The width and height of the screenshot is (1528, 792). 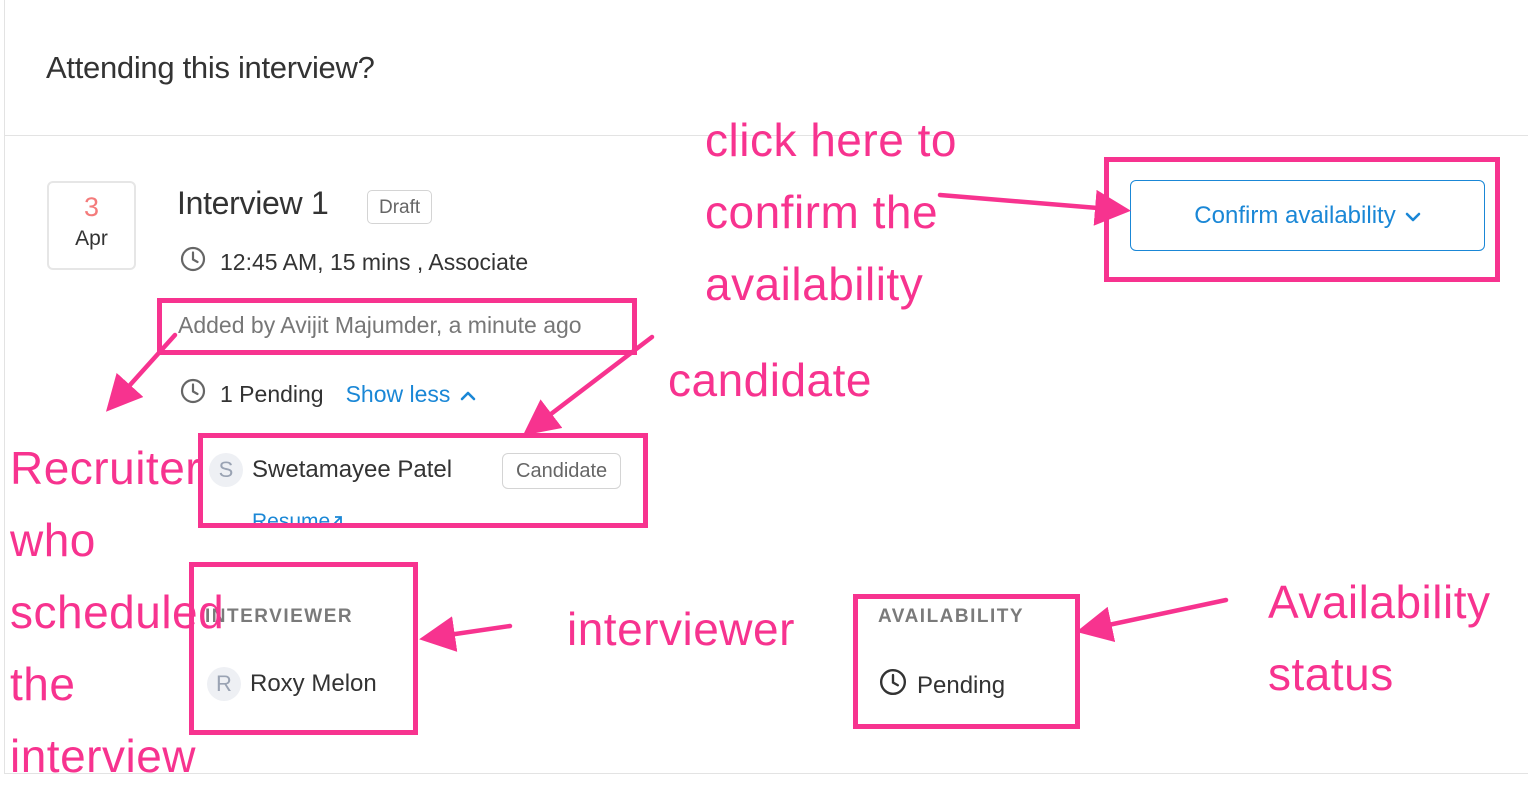 What do you see at coordinates (466, 634) in the screenshot?
I see `arrow-interviewer` at bounding box center [466, 634].